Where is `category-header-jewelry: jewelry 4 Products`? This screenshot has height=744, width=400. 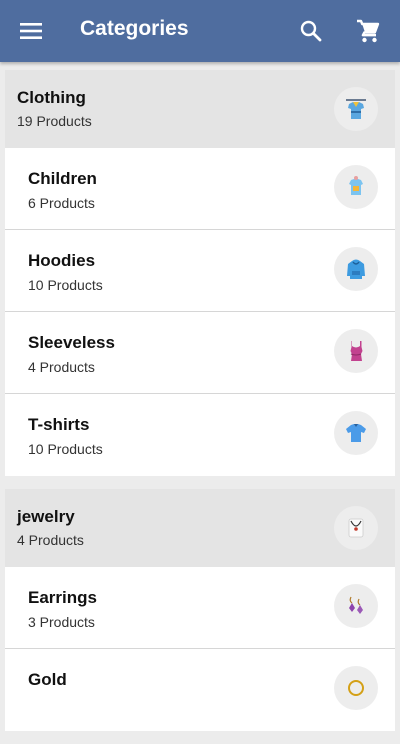 category-header-jewelry: jewelry 4 Products is located at coordinates (200, 528).